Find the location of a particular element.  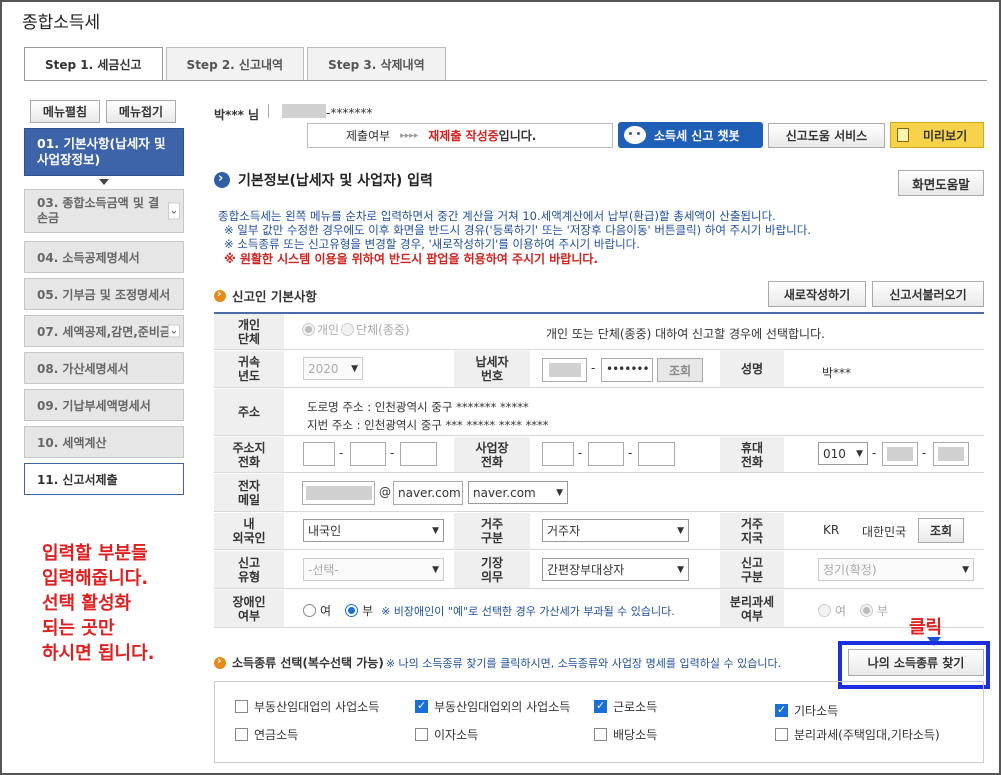

income-option: 기타소득 is located at coordinates (806, 710).